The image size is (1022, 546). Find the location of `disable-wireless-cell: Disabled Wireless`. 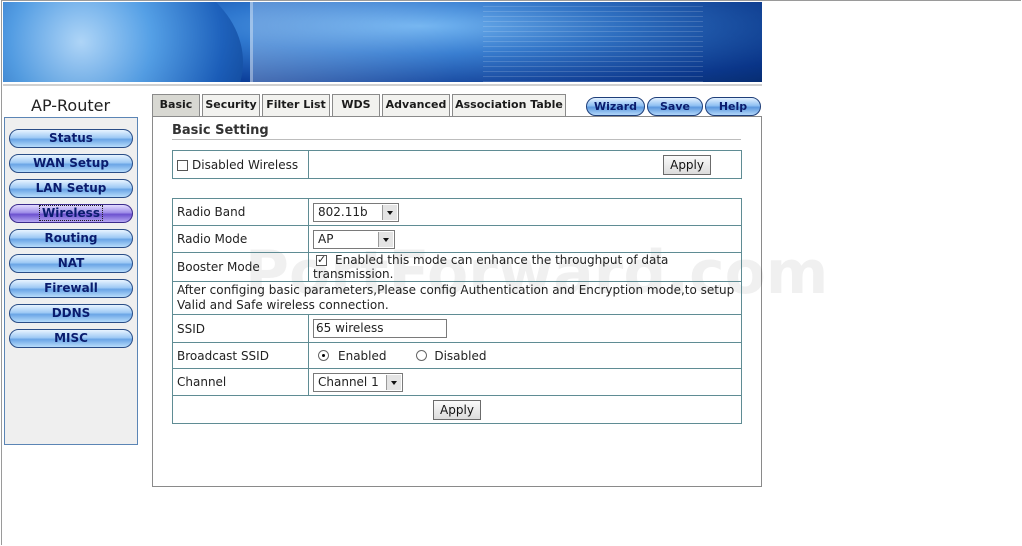

disable-wireless-cell: Disabled Wireless is located at coordinates (240, 164).